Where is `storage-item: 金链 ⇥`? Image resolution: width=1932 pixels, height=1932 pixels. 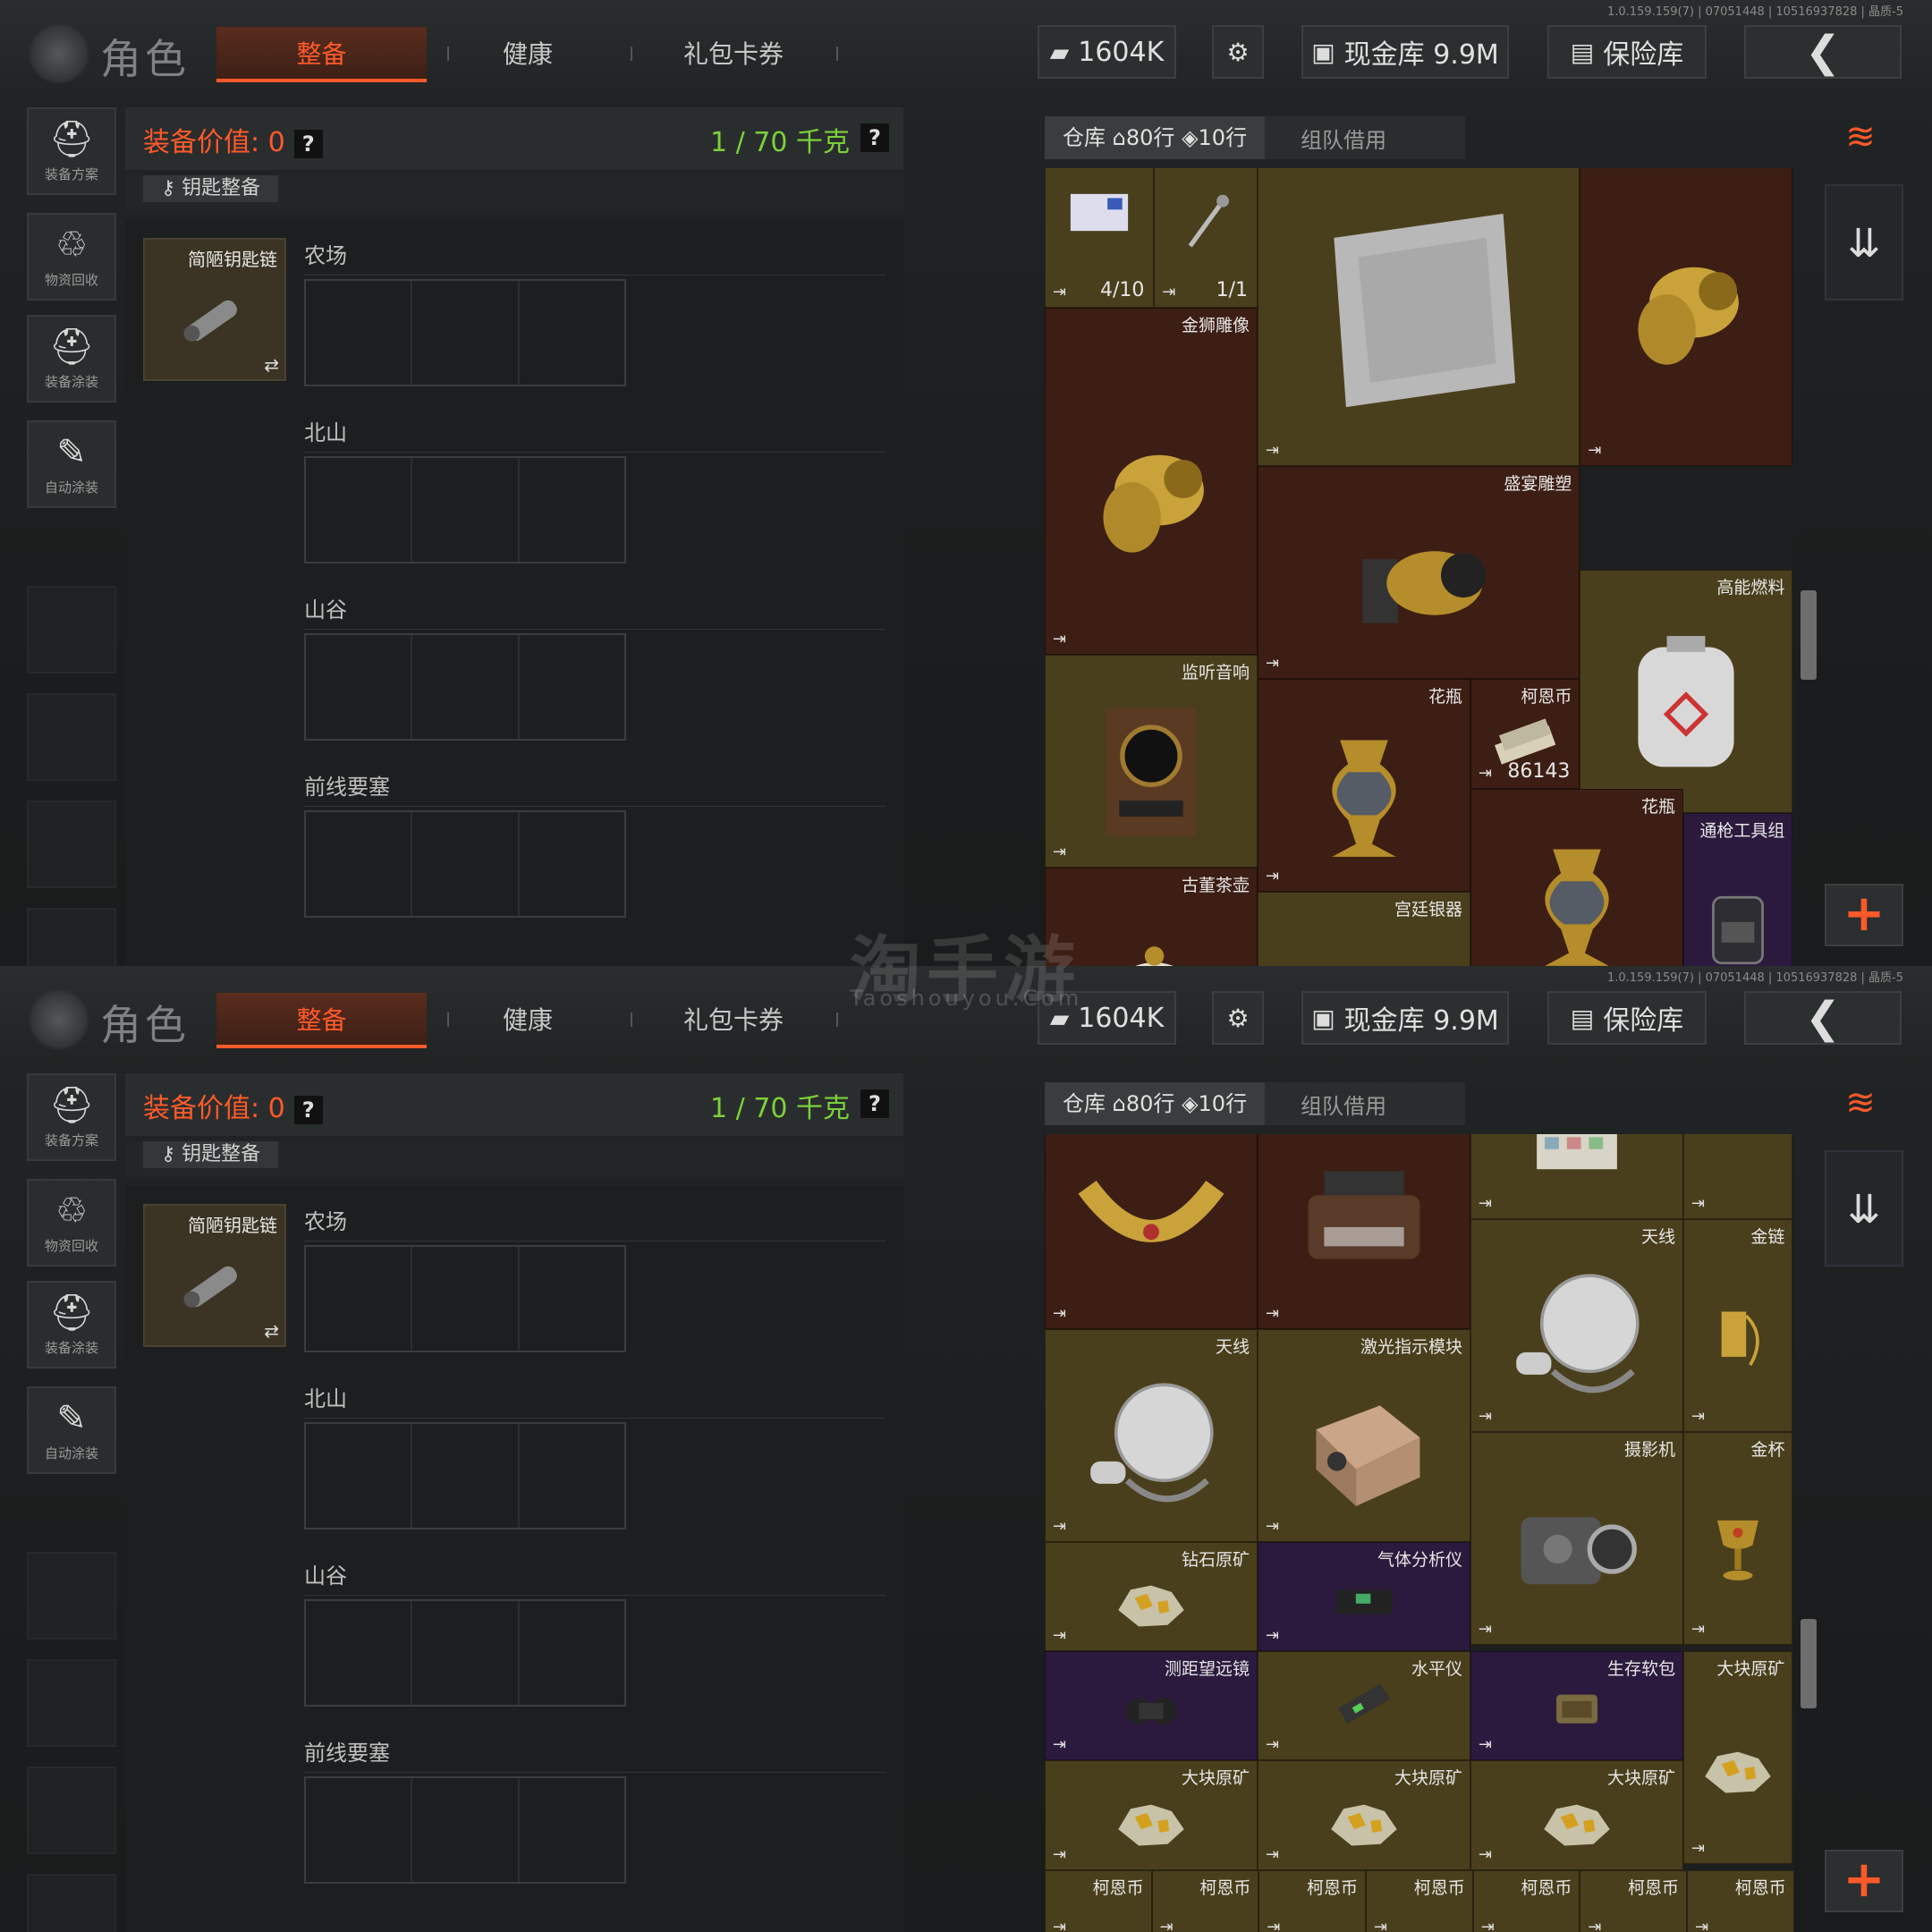
storage-item: 金链 ⇥ is located at coordinates (1738, 1326).